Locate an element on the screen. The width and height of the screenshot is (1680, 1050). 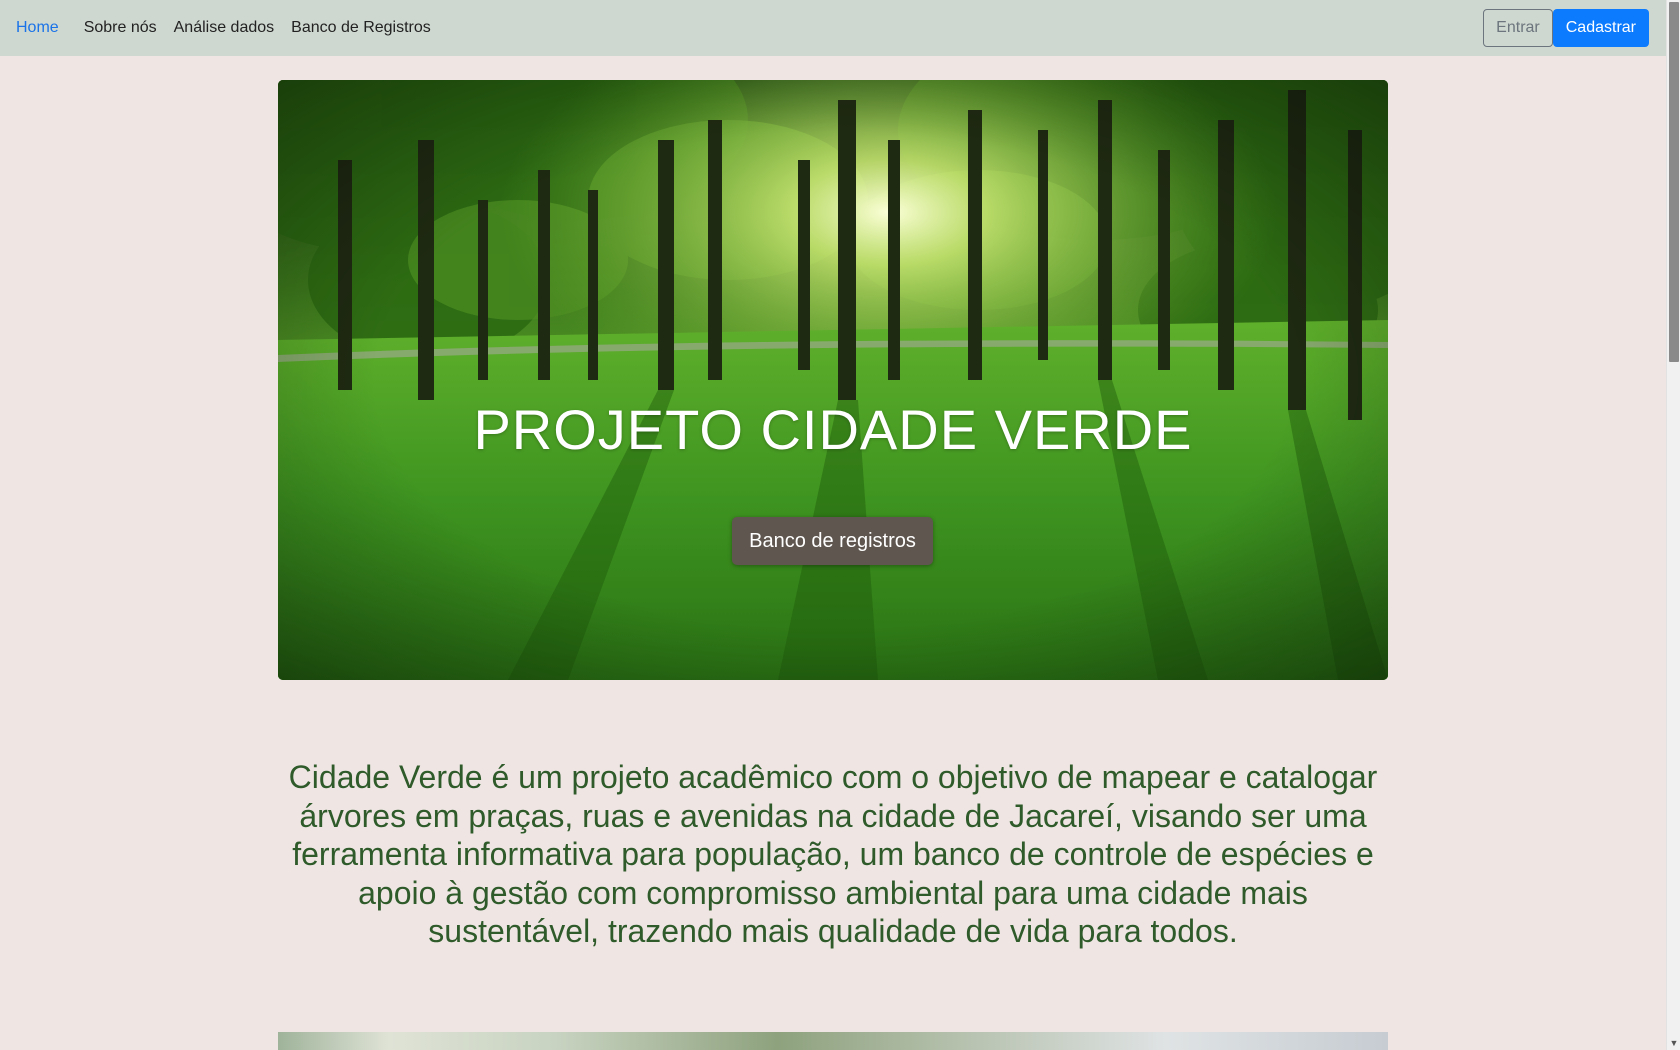
nav-link-analise-dados: Análise dados is located at coordinates (224, 28).